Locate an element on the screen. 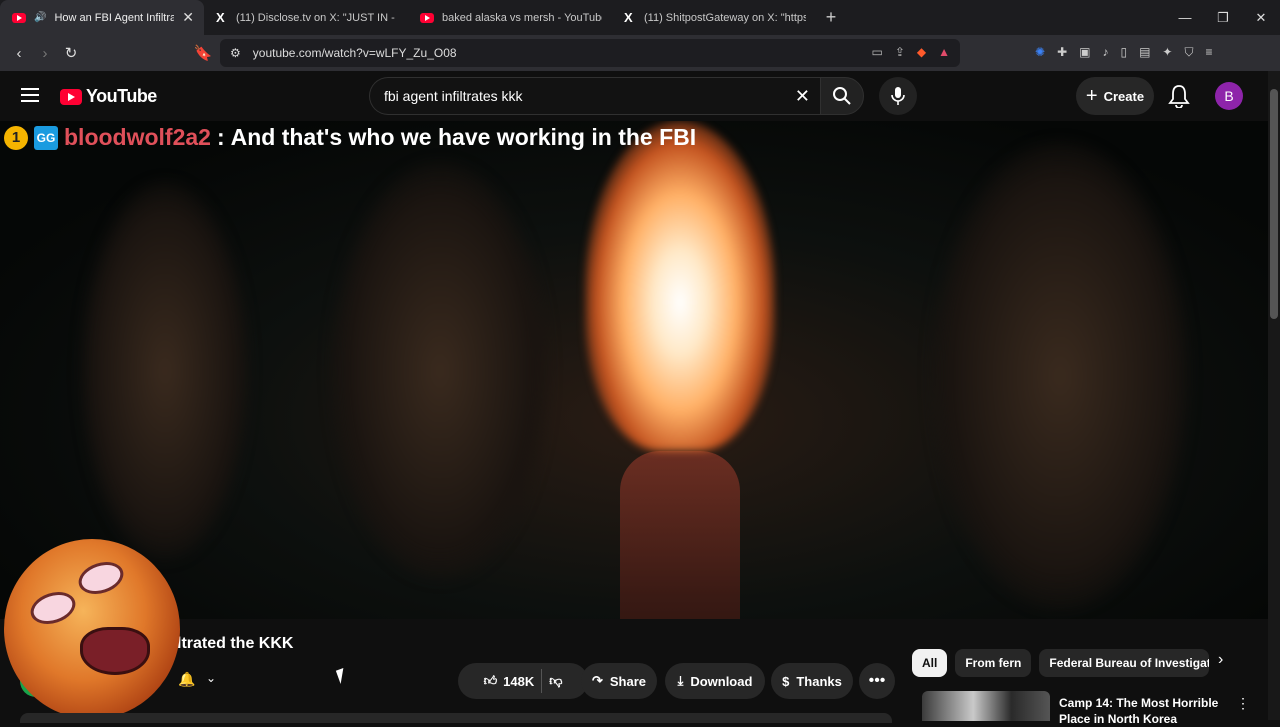  chat-badge: 1 is located at coordinates (16, 137).